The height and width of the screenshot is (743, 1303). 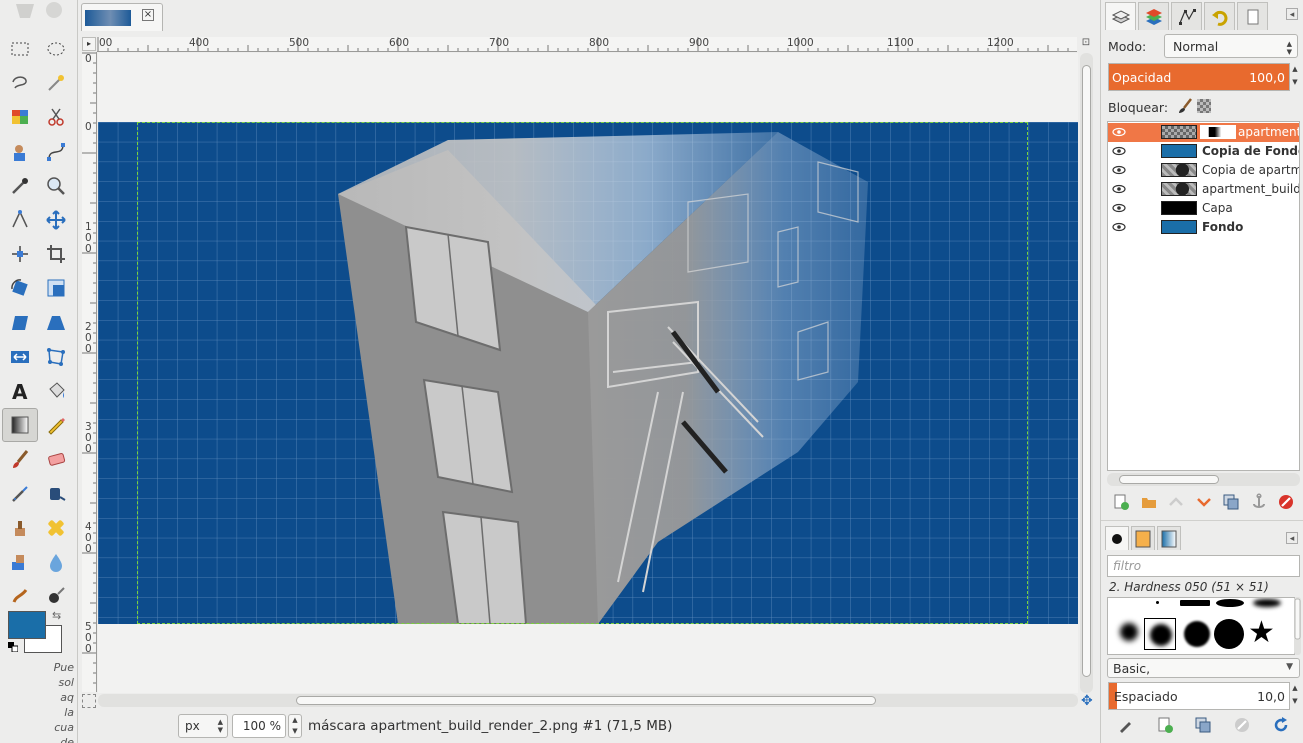 What do you see at coordinates (20, 459) in the screenshot?
I see `paintbrush-tool` at bounding box center [20, 459].